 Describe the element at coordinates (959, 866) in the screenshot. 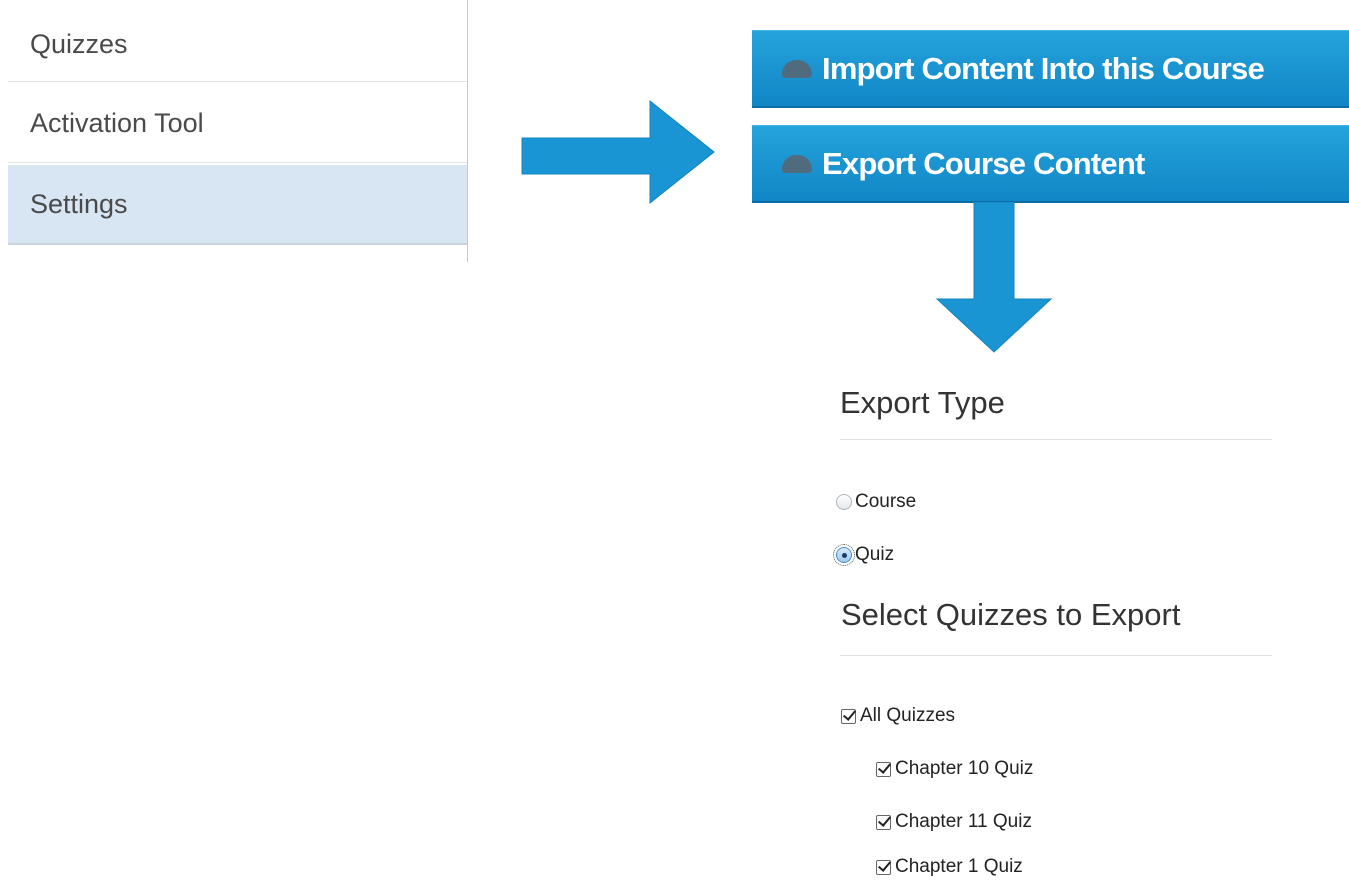

I see `quiz-label: Chapter 1 Quiz` at that location.